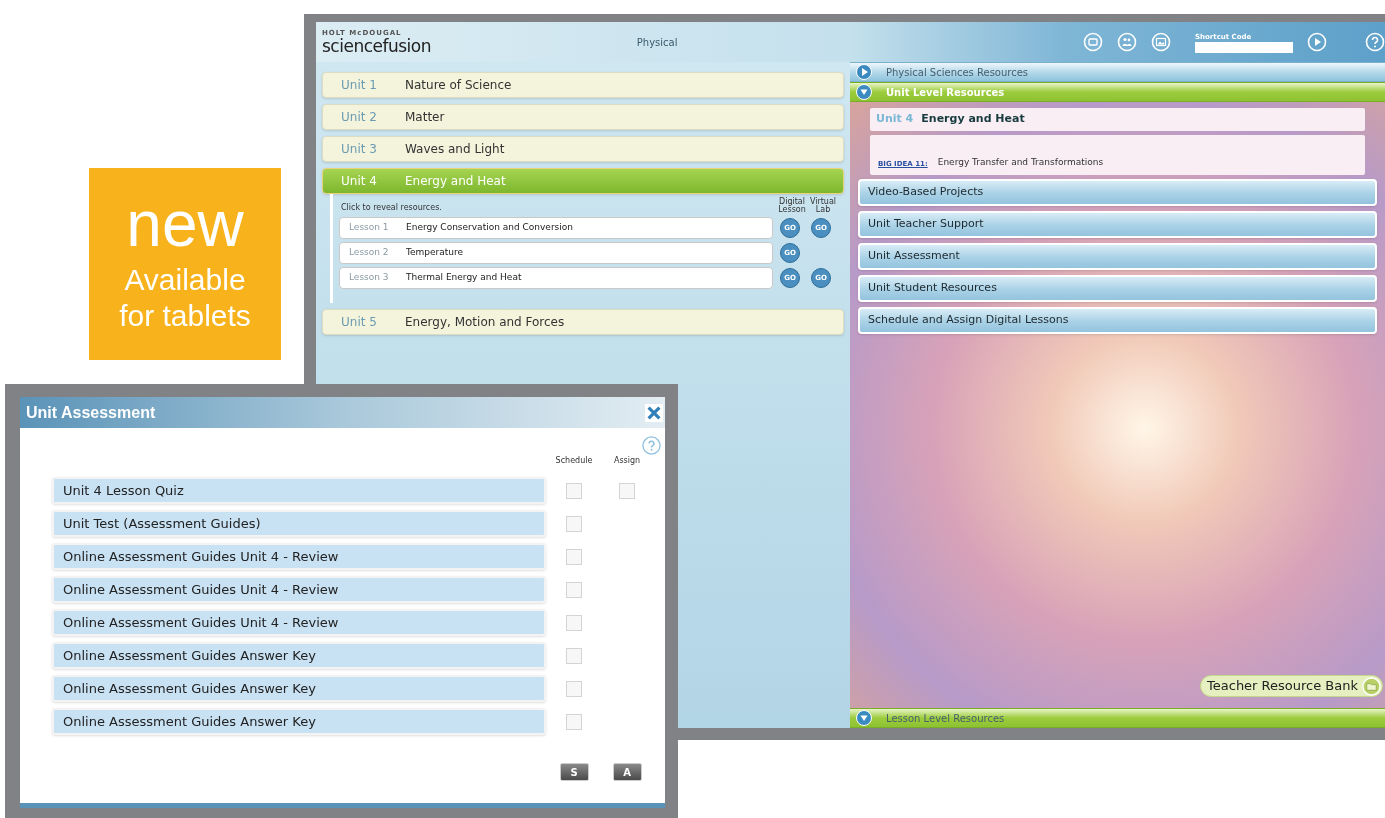  I want to click on lesson-bar: Lesson 2 Temperature, so click(556, 253).